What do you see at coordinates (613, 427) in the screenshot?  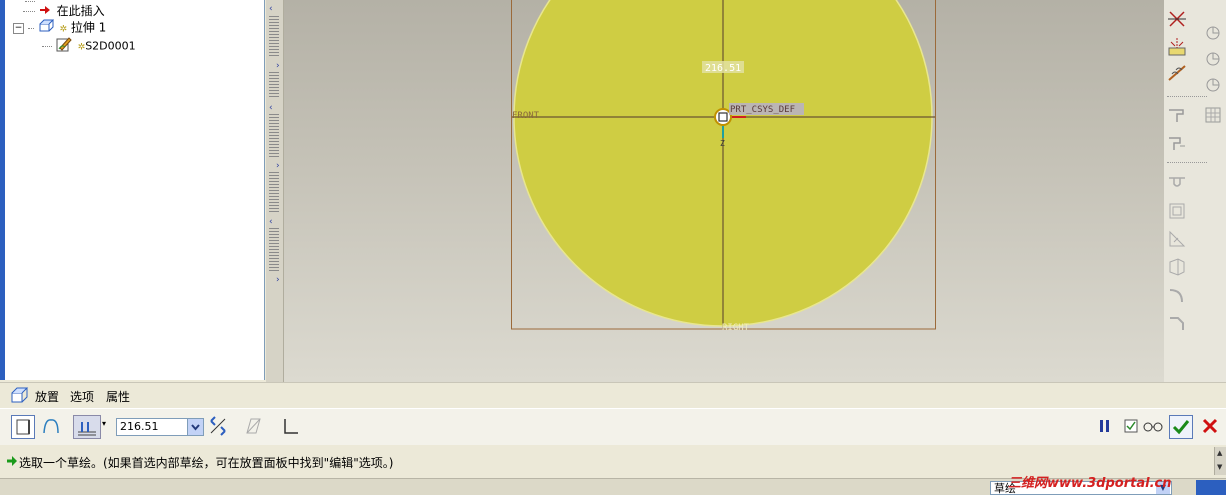 I see `dashboard-bar: ▾ 216.51` at bounding box center [613, 427].